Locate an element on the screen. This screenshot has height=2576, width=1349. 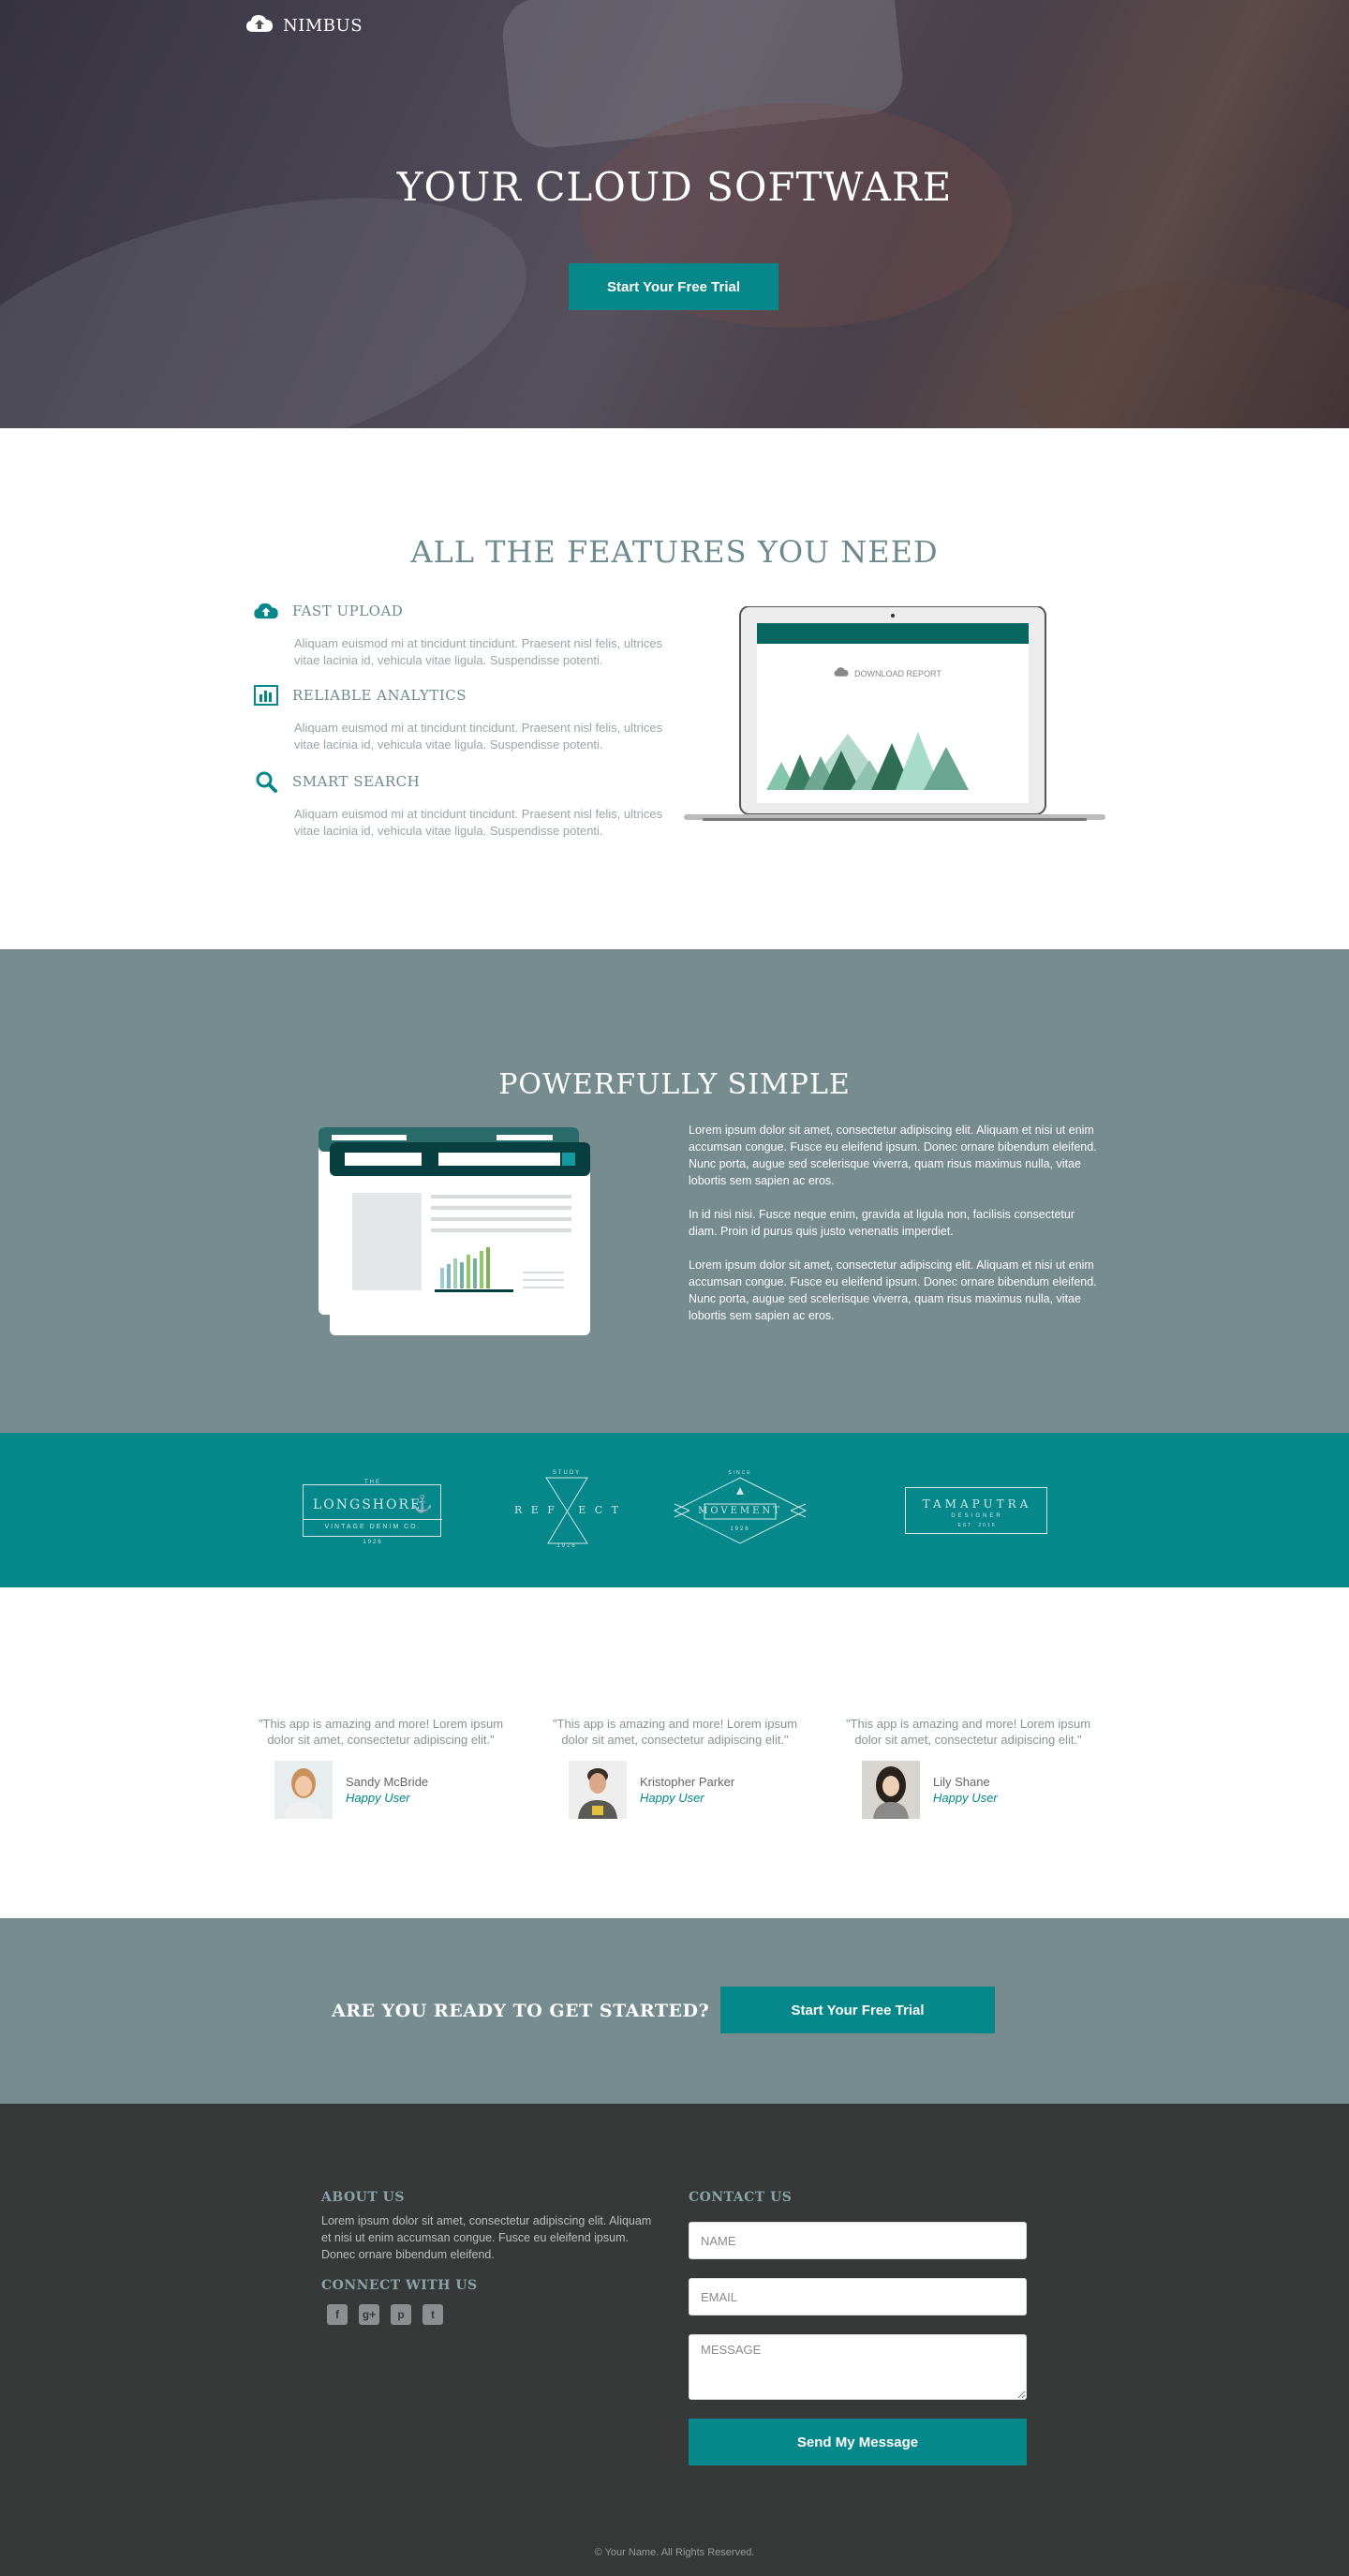
google-plus-icon: g+ is located at coordinates (369, 2314).